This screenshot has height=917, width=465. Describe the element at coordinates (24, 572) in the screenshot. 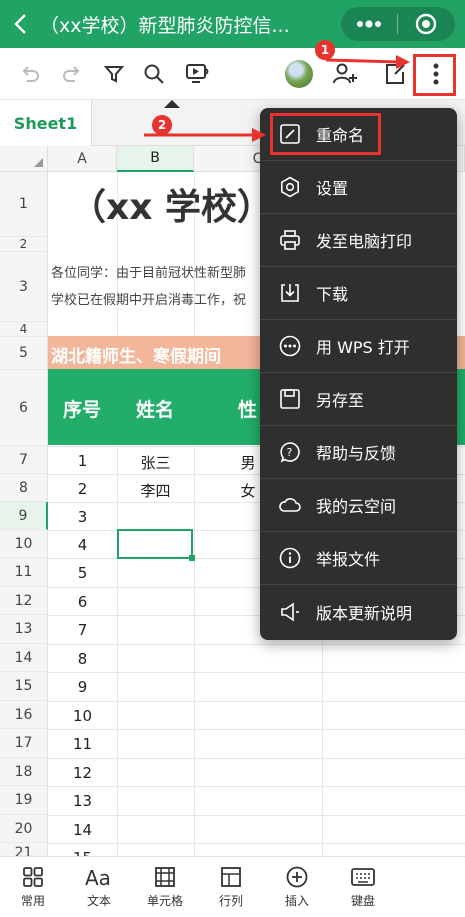

I see `row-header: 11` at that location.